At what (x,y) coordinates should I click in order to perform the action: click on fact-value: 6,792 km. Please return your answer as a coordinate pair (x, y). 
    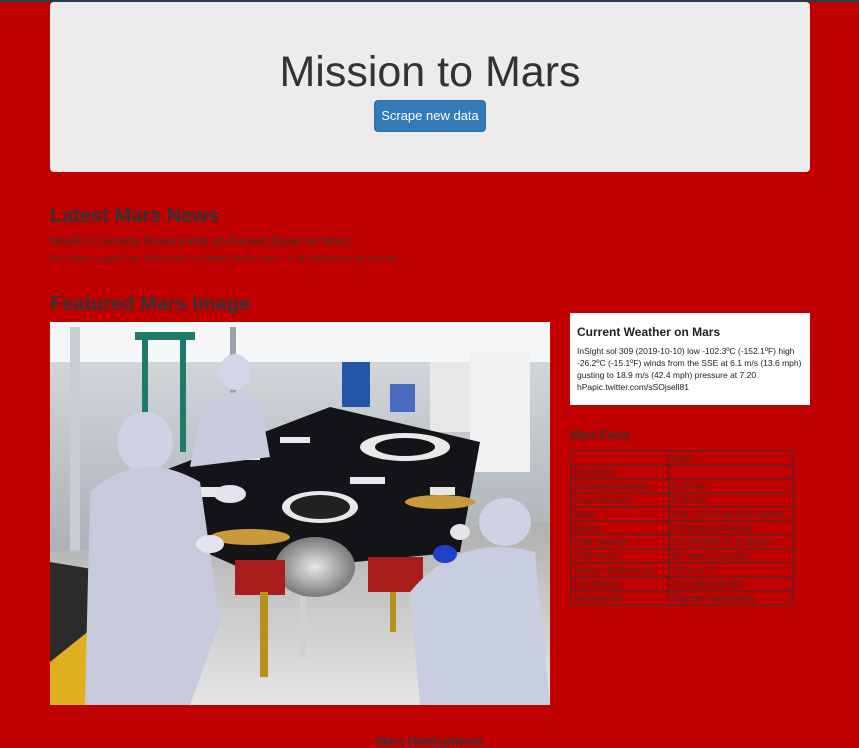
    Looking at the image, I should click on (730, 485).